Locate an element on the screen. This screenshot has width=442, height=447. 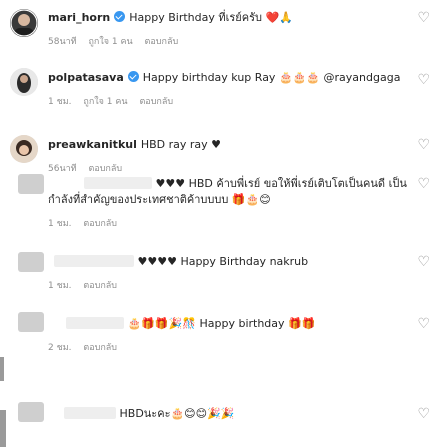
comment-row: HBDนะคะ🎂😊😊🎉🎉 ♡ is located at coordinates (221, 422).